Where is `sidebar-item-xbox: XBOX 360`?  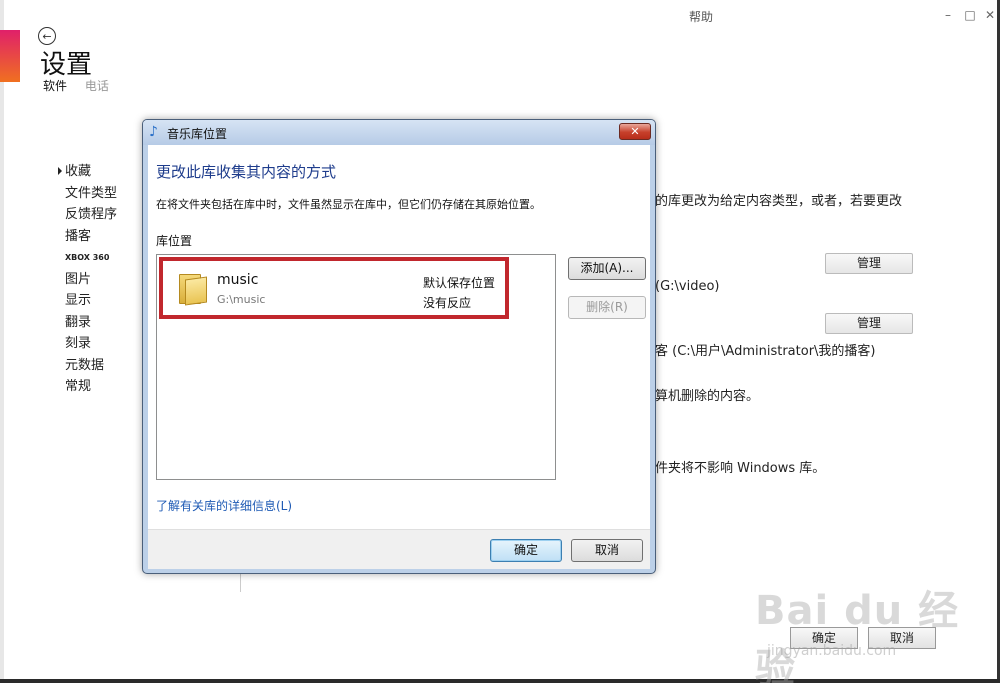 sidebar-item-xbox: XBOX 360 is located at coordinates (87, 258).